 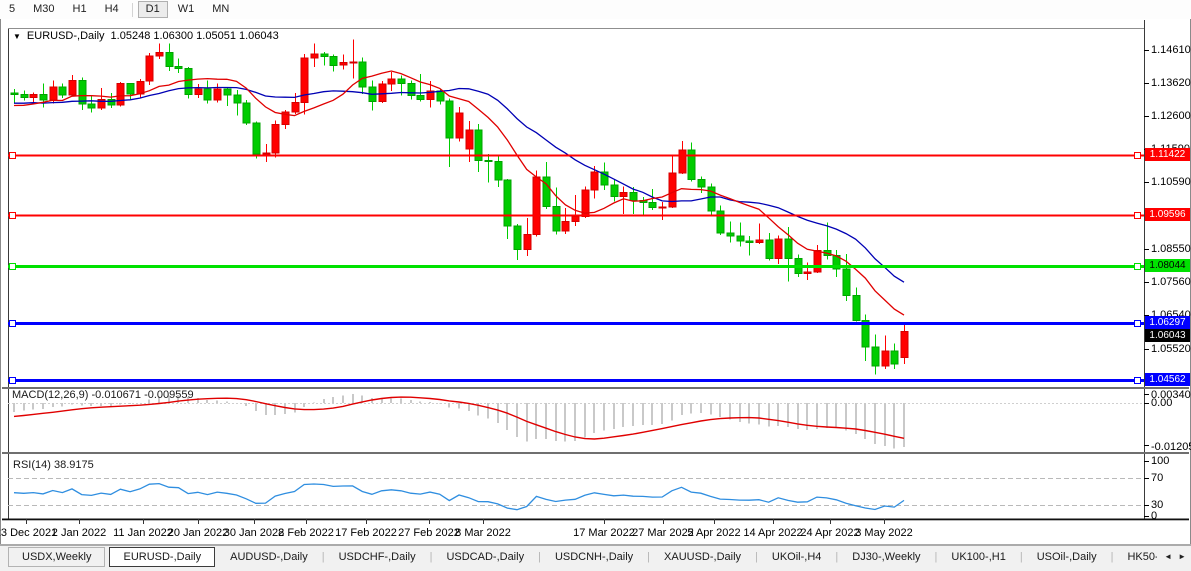 I want to click on tab-usdcnh-daily: USDCNH-,Daily, so click(x=594, y=557).